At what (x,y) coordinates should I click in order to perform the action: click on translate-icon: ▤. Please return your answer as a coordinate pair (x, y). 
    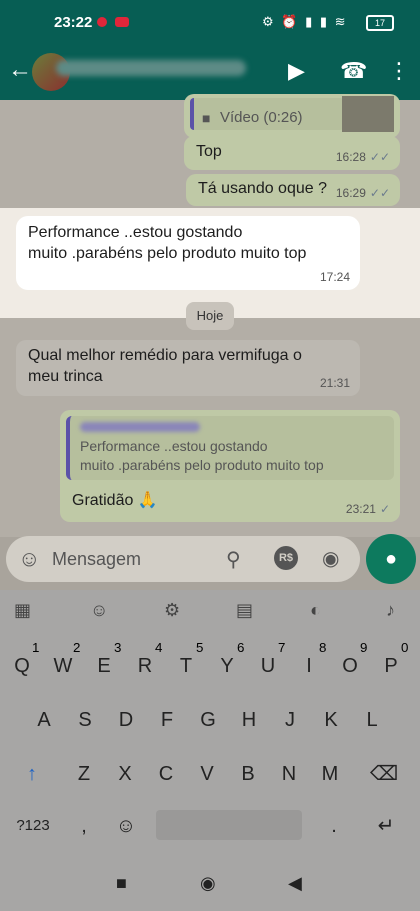
    Looking at the image, I should click on (244, 610).